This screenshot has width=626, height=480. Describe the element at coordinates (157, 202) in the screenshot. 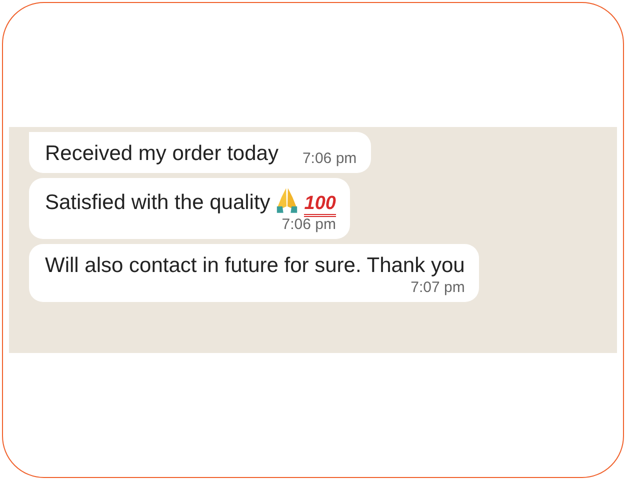

I see `message-text: Satisfied with the quality` at that location.